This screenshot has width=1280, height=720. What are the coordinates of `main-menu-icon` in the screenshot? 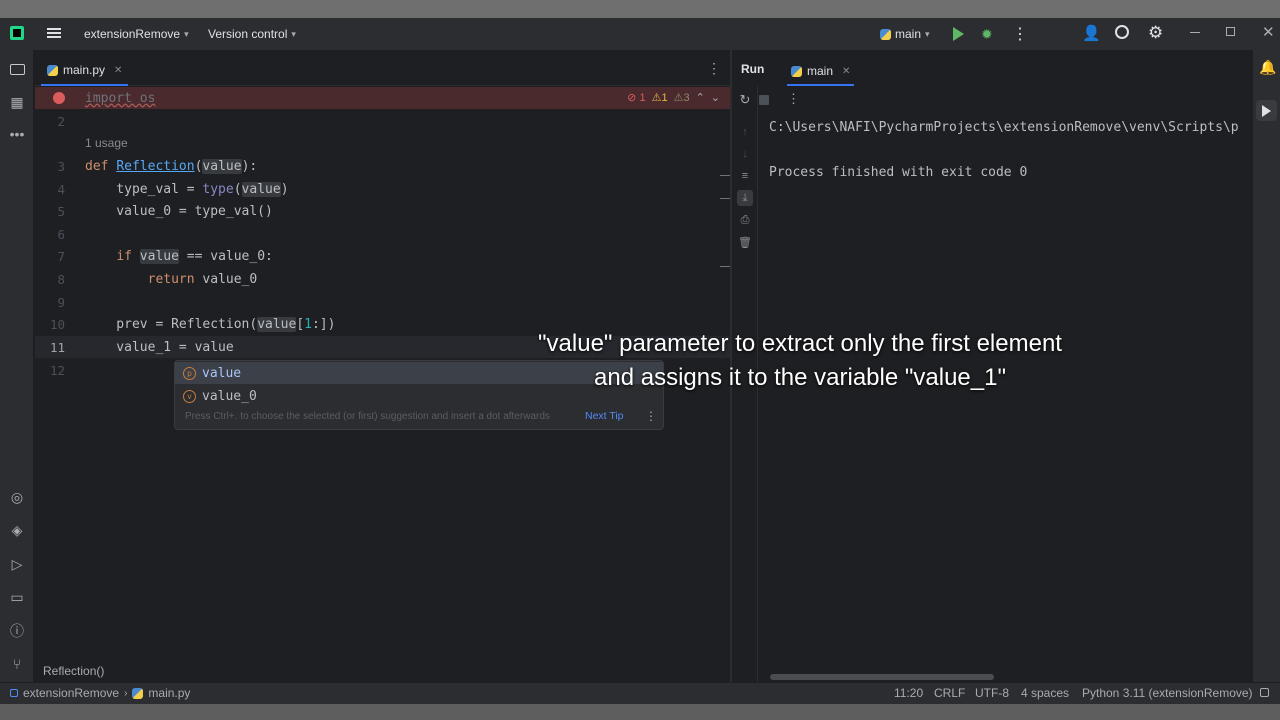 It's located at (54, 33).